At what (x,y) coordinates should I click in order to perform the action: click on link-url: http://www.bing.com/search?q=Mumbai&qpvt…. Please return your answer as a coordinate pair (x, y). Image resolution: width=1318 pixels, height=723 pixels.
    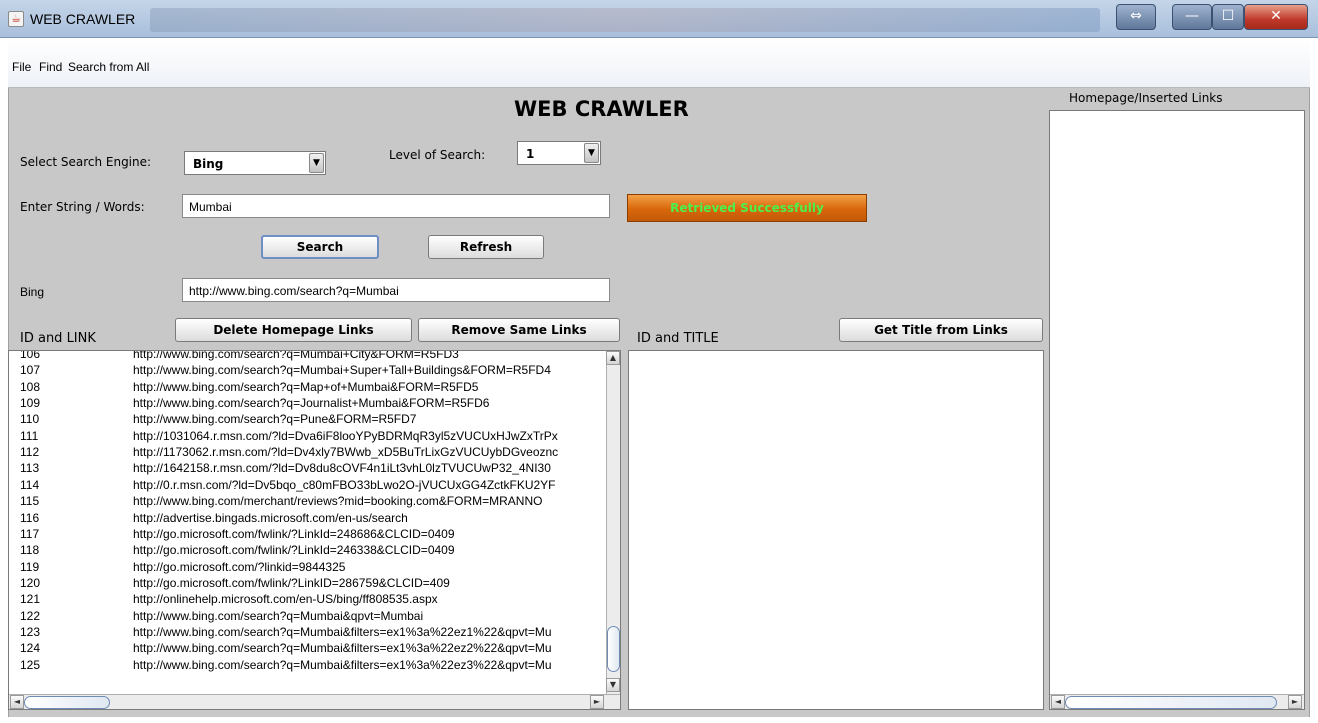
    Looking at the image, I should click on (278, 615).